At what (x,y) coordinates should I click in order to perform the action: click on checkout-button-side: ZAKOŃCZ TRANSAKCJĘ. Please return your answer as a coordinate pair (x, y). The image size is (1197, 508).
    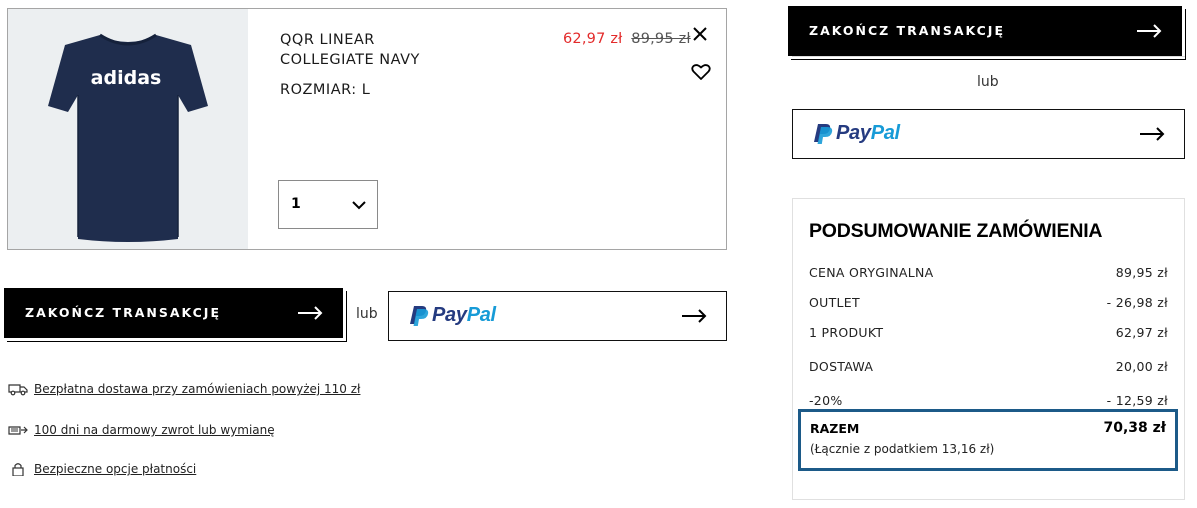
    Looking at the image, I should click on (987, 33).